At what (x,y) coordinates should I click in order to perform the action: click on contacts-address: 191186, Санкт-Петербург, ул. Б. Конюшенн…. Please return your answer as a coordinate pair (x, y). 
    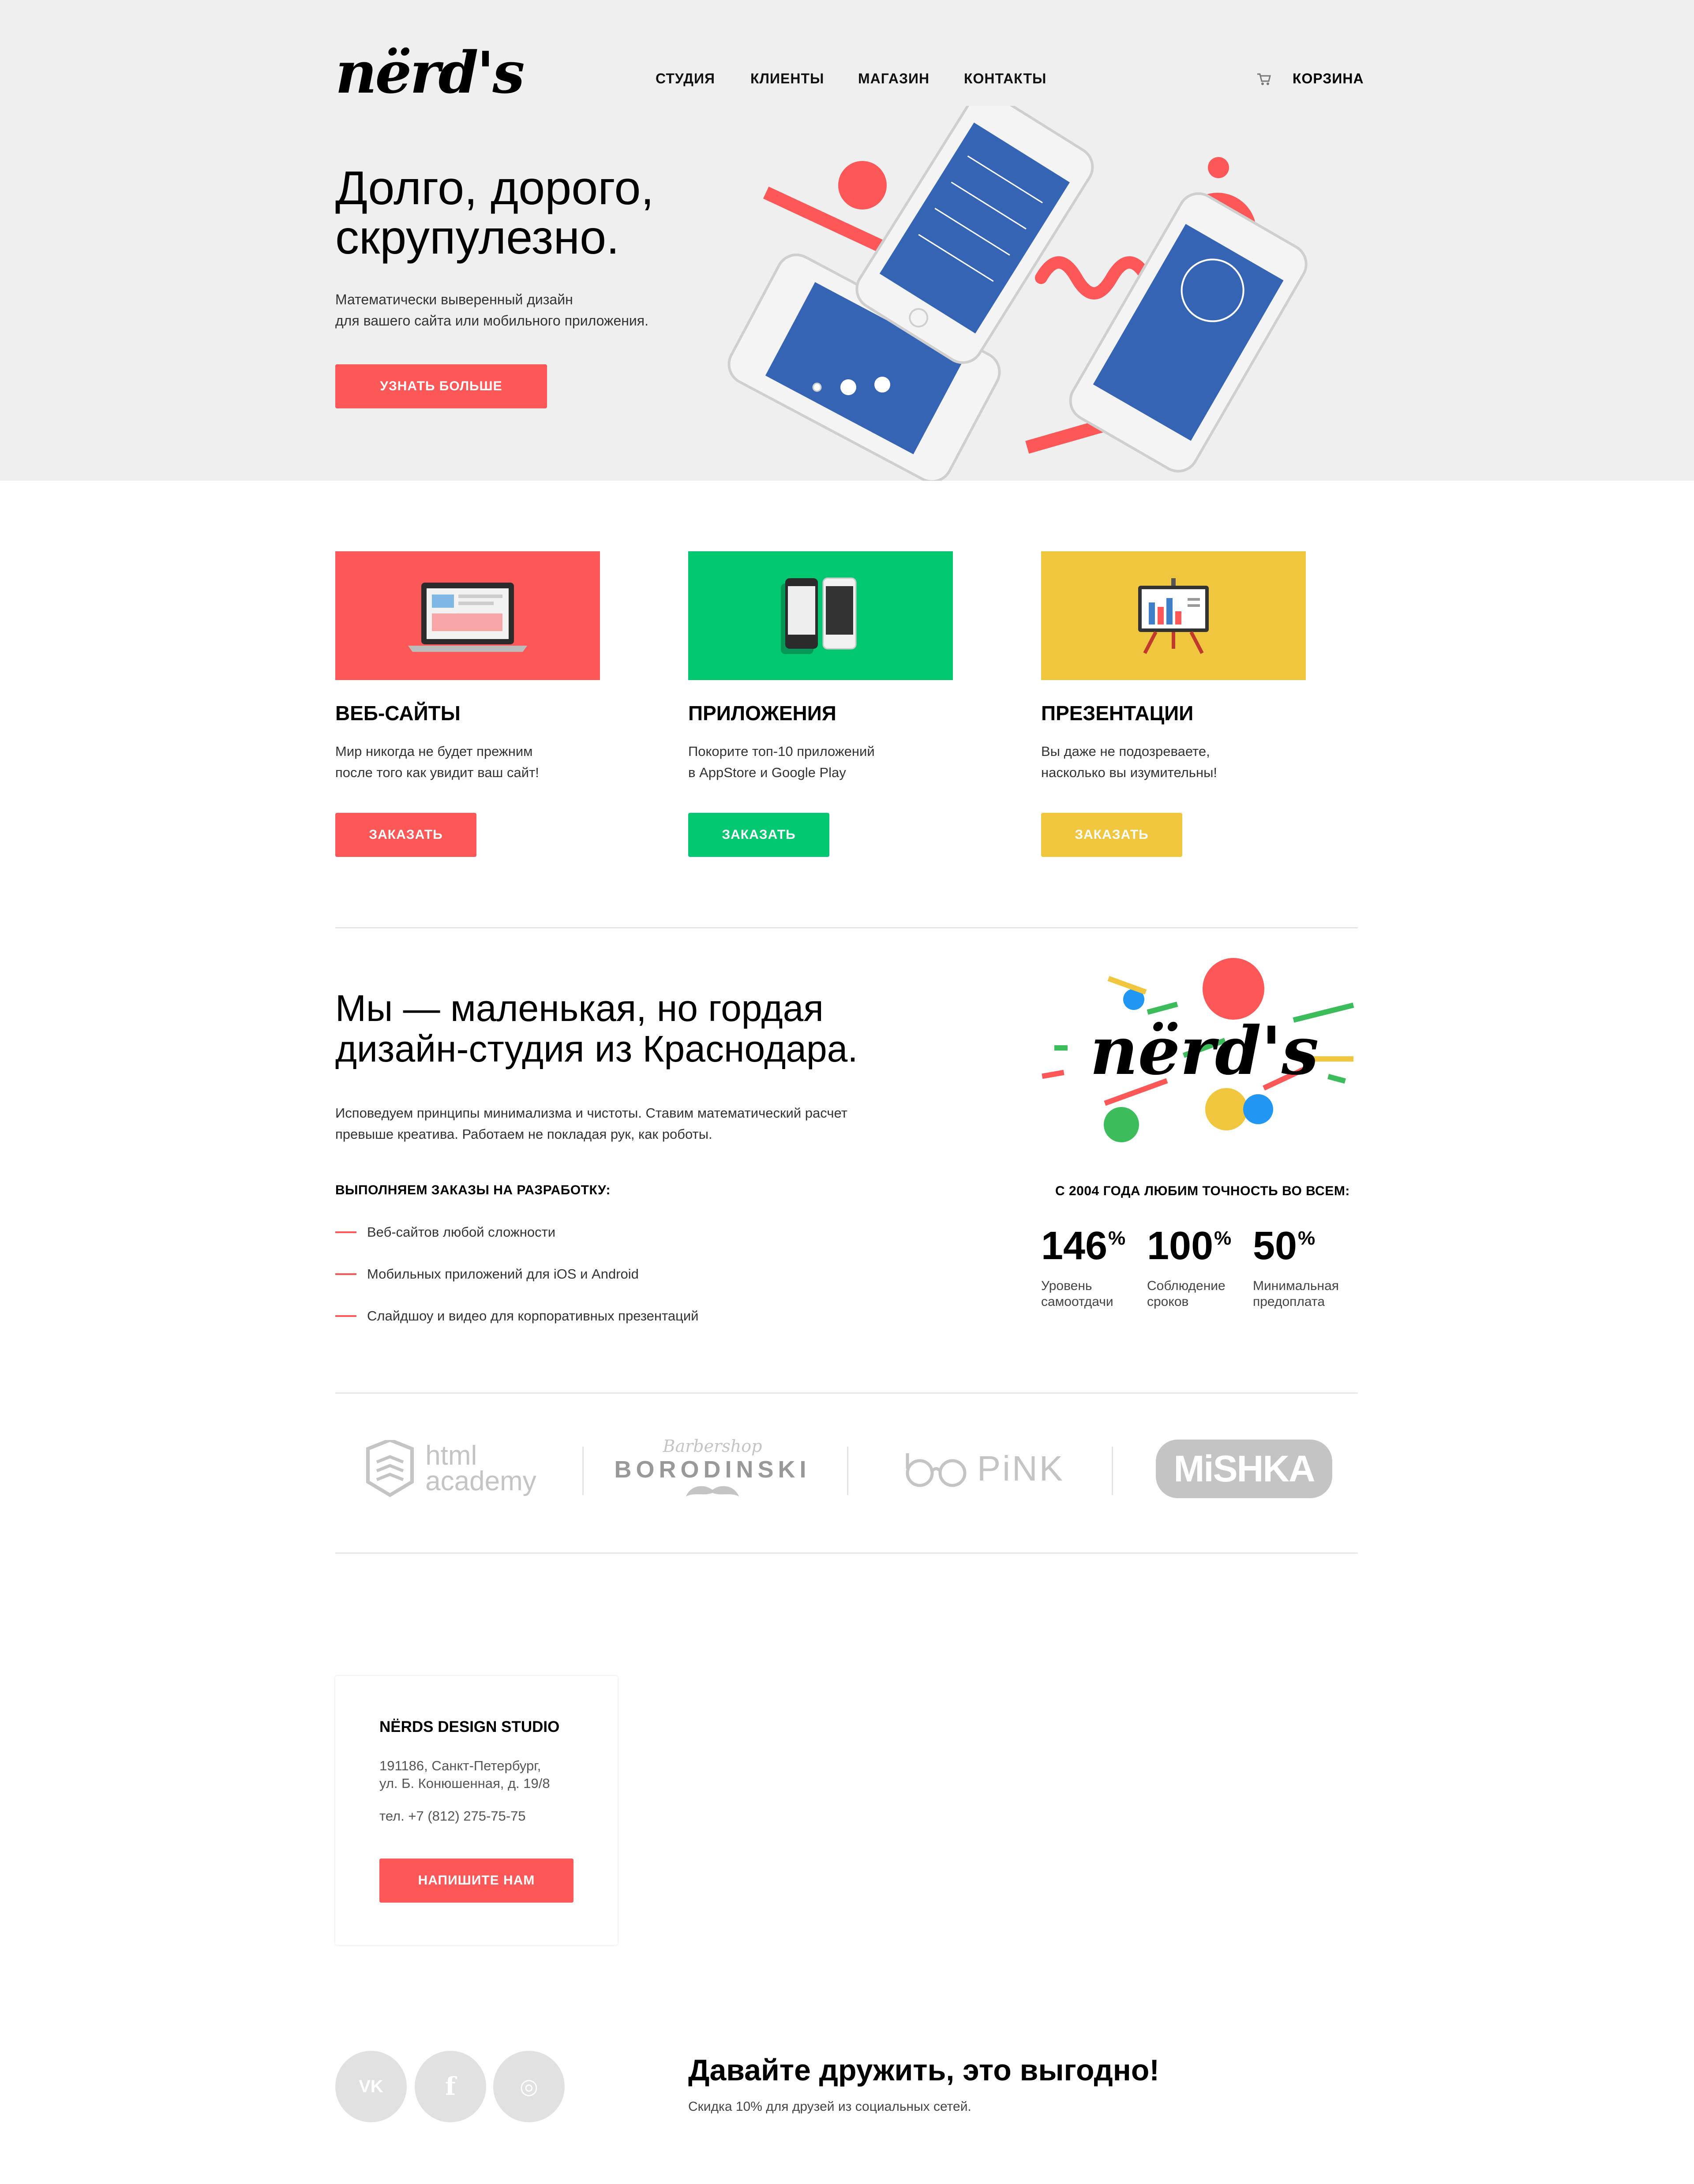
    Looking at the image, I should click on (464, 1774).